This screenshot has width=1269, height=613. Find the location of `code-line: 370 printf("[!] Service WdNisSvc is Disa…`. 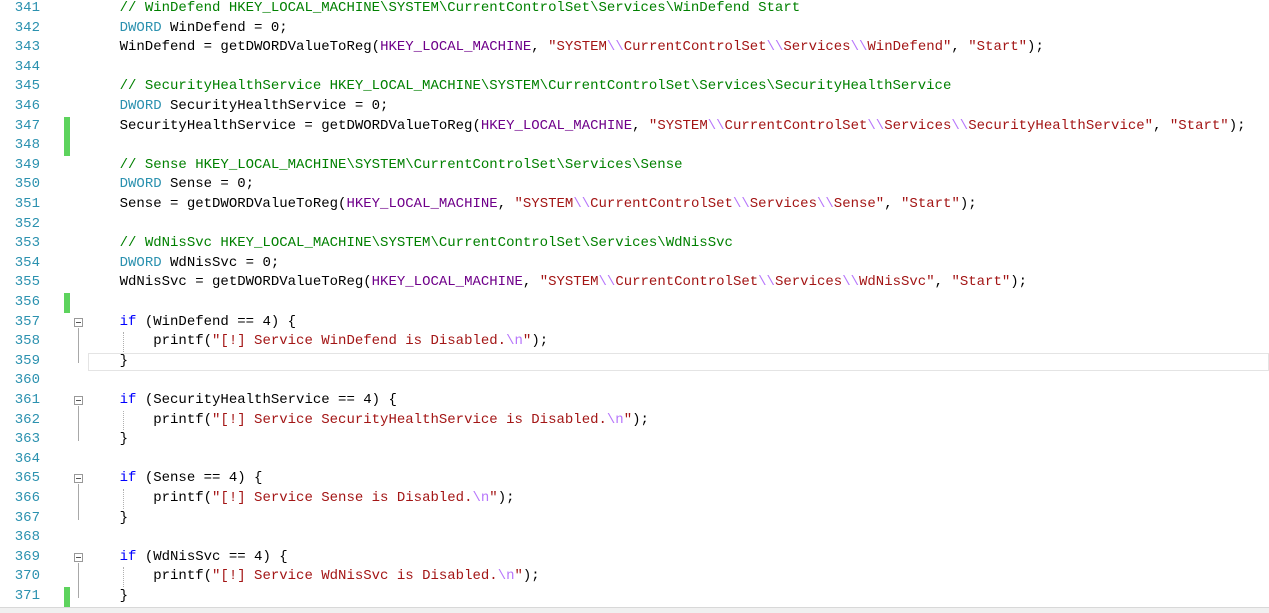

code-line: 370 printf("[!] Service WdNisSvc is Disa… is located at coordinates (634, 577).